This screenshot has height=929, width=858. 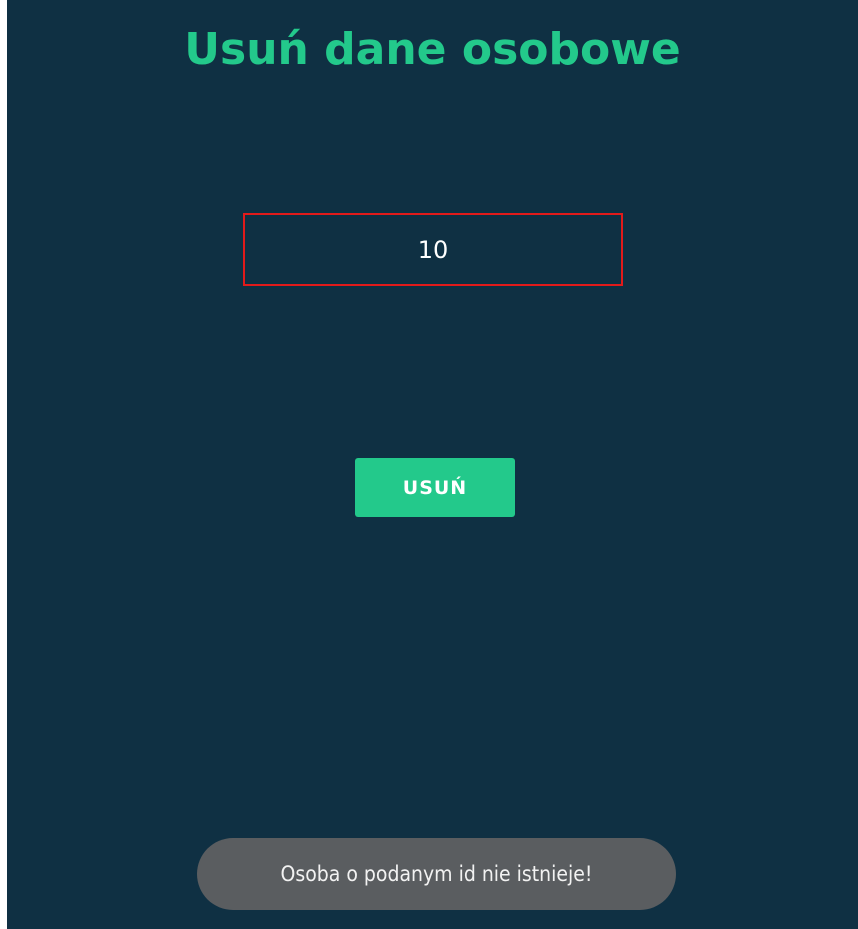 I want to click on person-id-input, so click(x=433, y=249).